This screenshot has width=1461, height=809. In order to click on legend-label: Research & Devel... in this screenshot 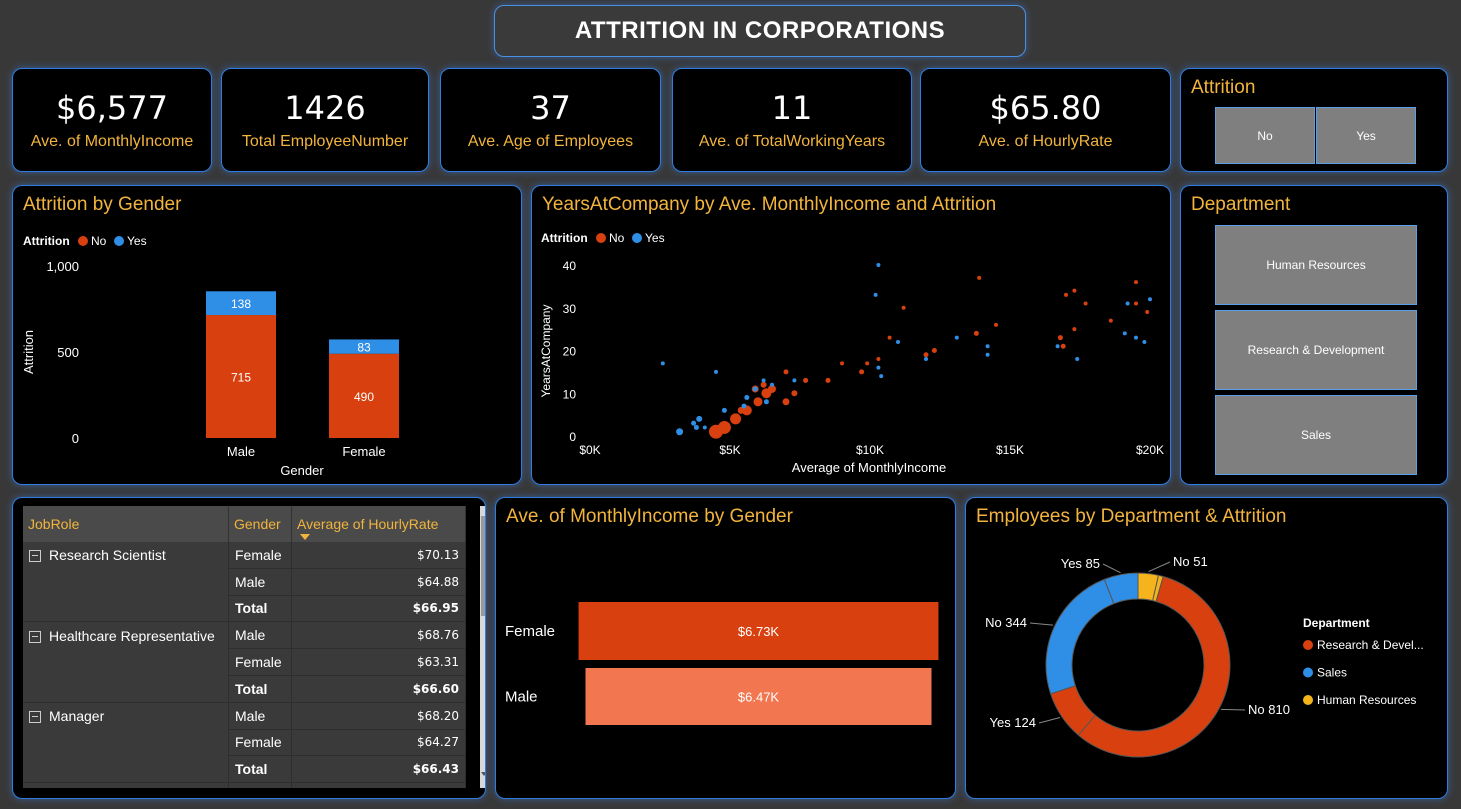, I will do `click(1370, 645)`.